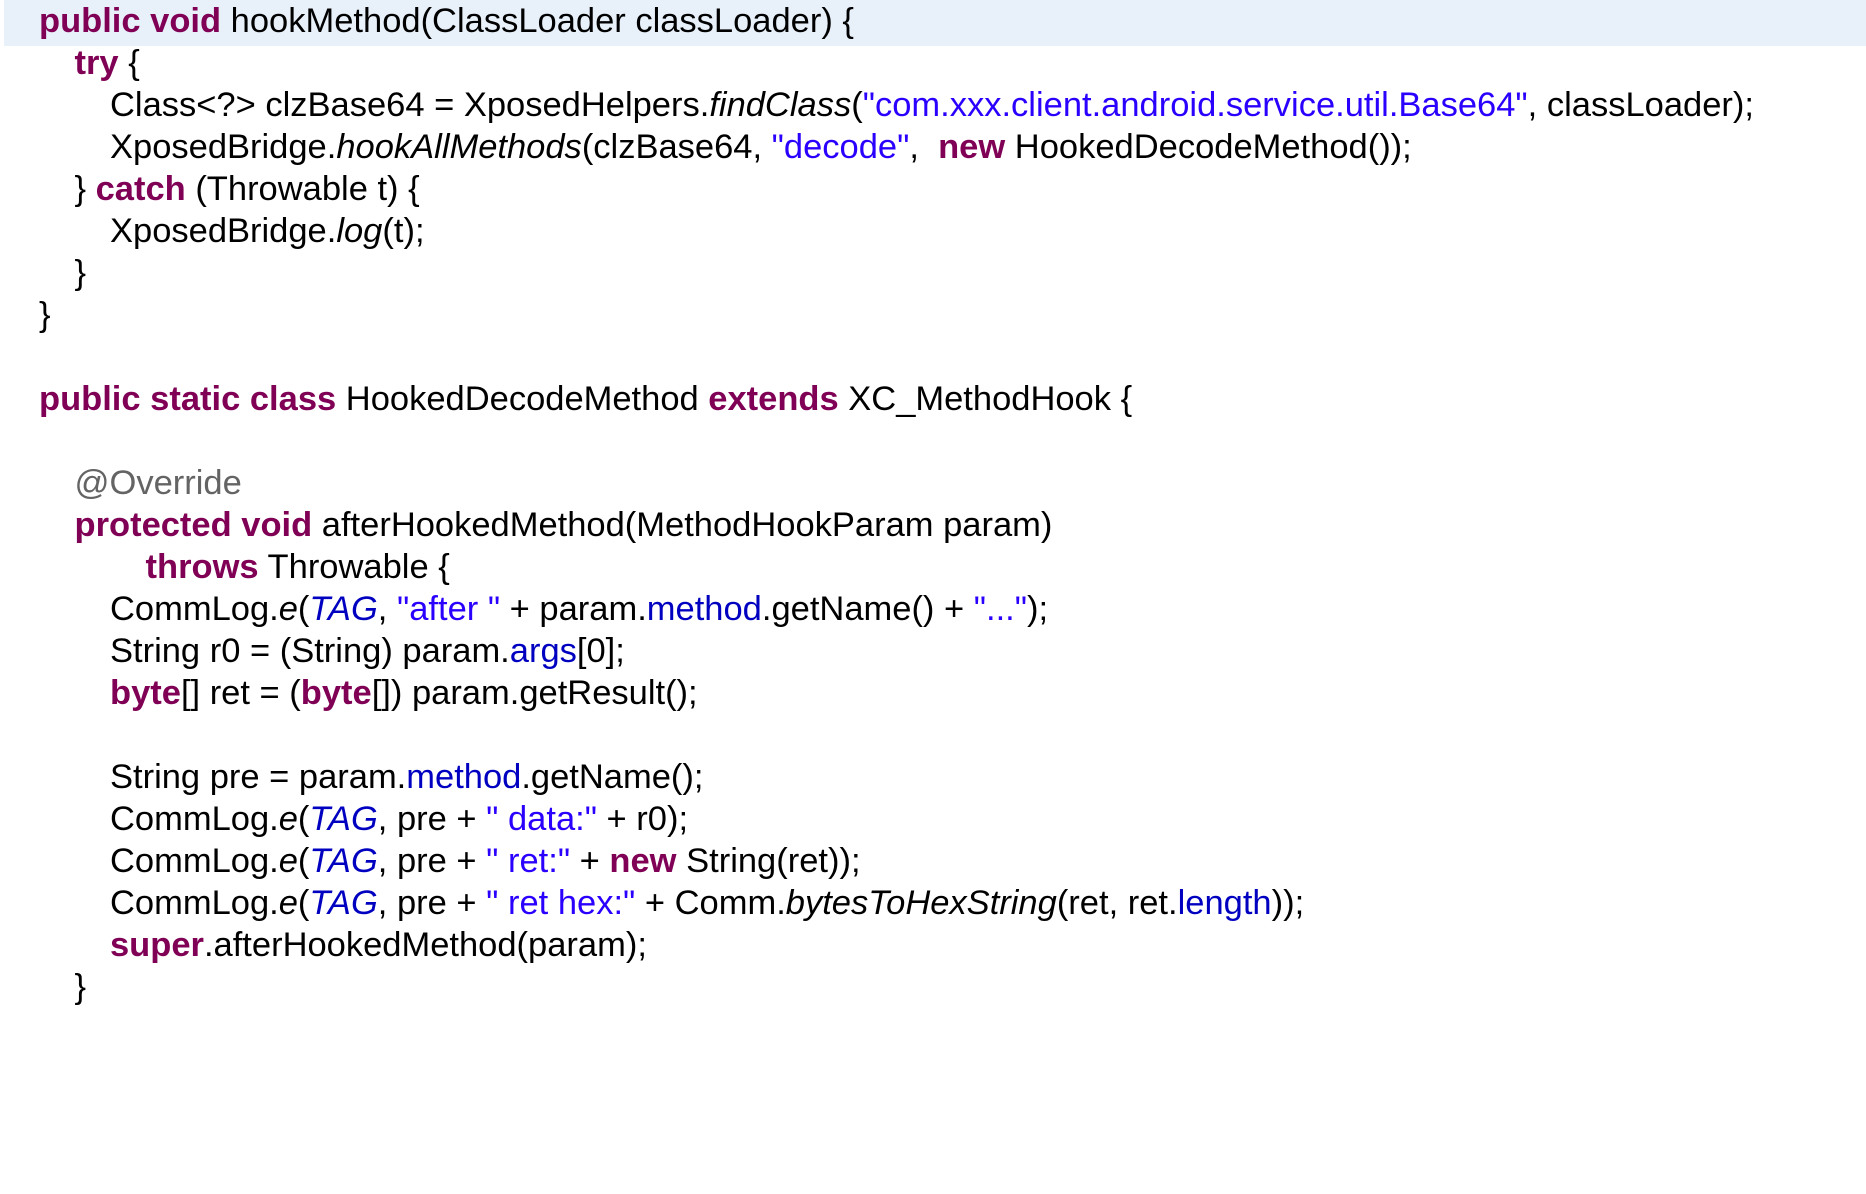  Describe the element at coordinates (933, 987) in the screenshot. I see `code-line: }` at that location.